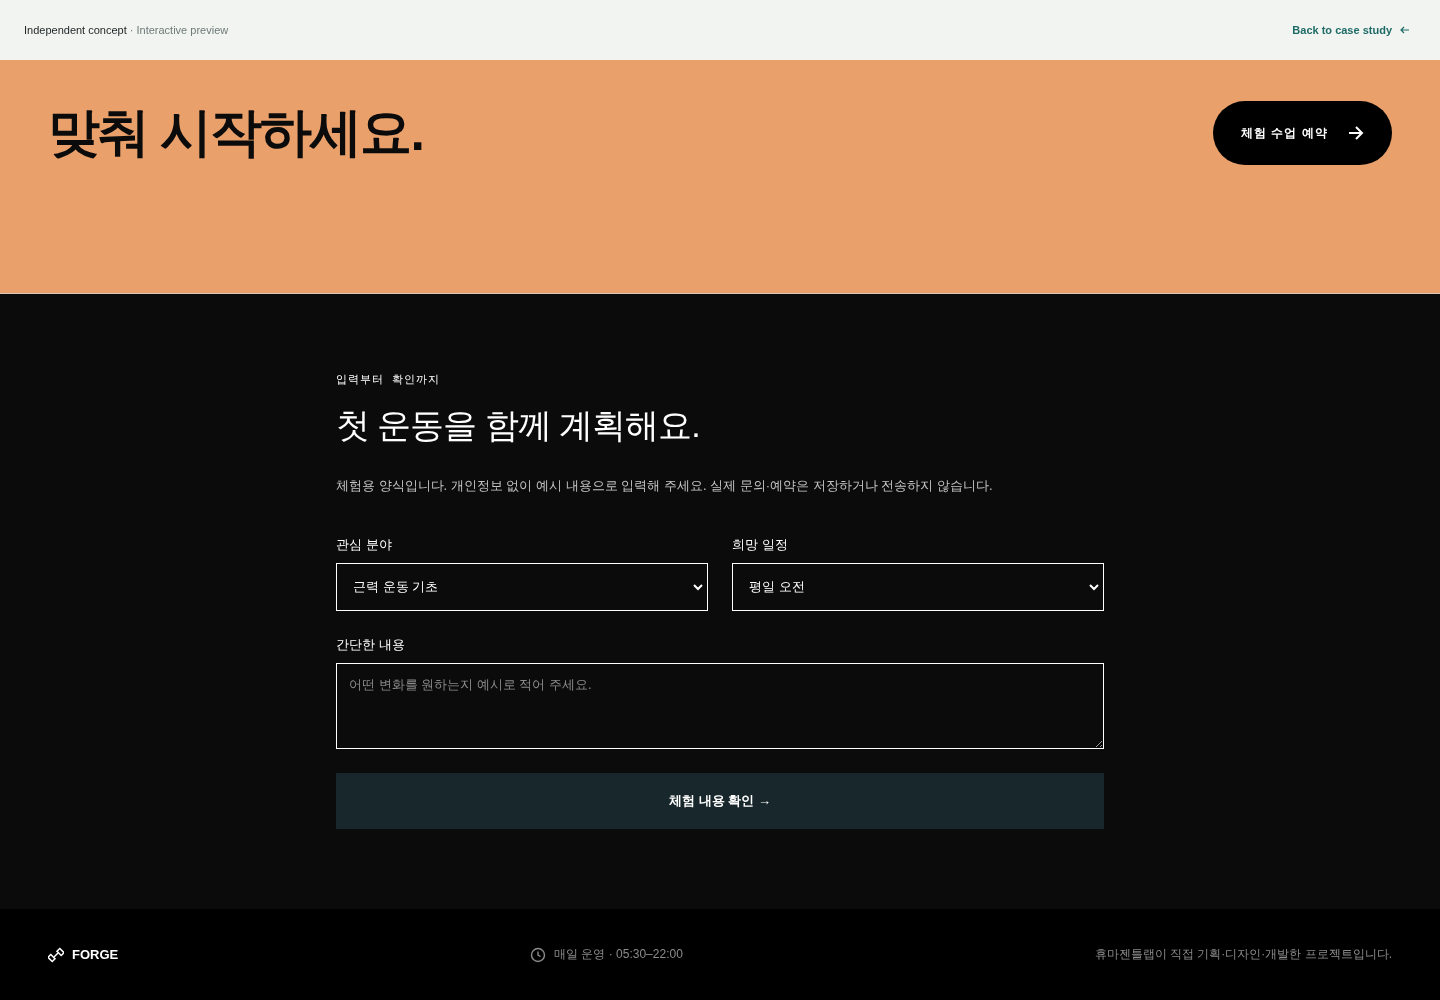 Image resolution: width=1440 pixels, height=1000 pixels. Describe the element at coordinates (665, 486) in the screenshot. I see `form-description: 체험용 양식입니다. 개인정보 없이 예시 내용으로 입력해 주세요. 실제 문의·예약은 저장하거나 전송하지 않습니다.` at that location.